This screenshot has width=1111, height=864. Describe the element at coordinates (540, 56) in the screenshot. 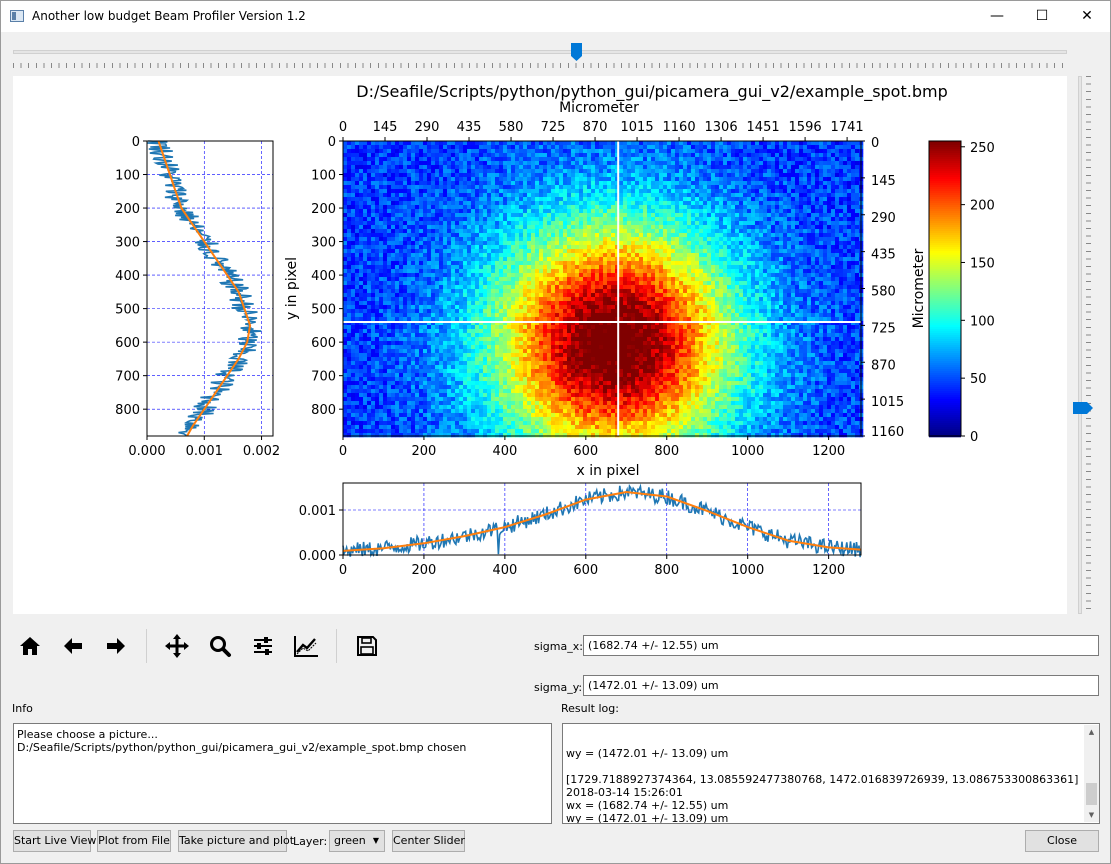

I see `horizontal-crosshair-slider` at that location.